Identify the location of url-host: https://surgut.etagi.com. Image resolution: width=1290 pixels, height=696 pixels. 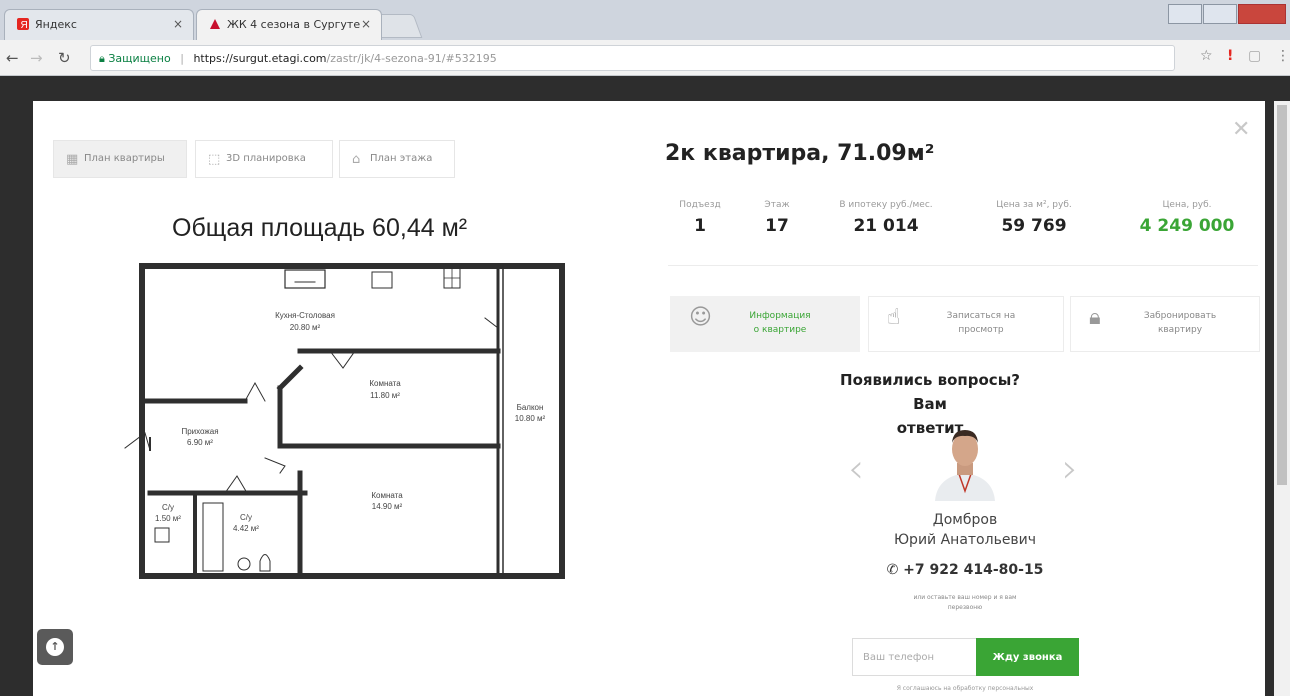
(260, 58).